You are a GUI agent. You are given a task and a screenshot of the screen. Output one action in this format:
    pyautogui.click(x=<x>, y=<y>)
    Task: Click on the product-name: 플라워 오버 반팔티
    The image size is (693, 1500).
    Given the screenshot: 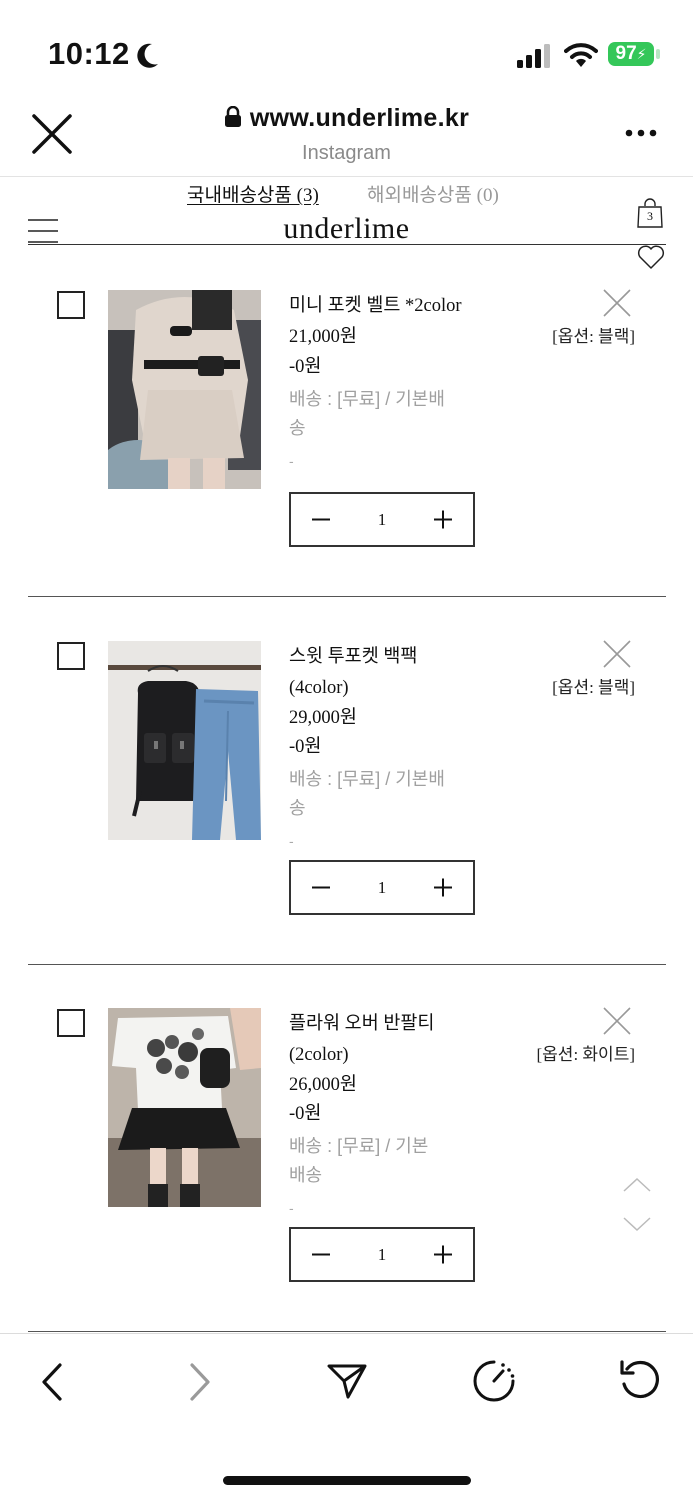 What is the action you would take?
    pyautogui.click(x=361, y=1024)
    